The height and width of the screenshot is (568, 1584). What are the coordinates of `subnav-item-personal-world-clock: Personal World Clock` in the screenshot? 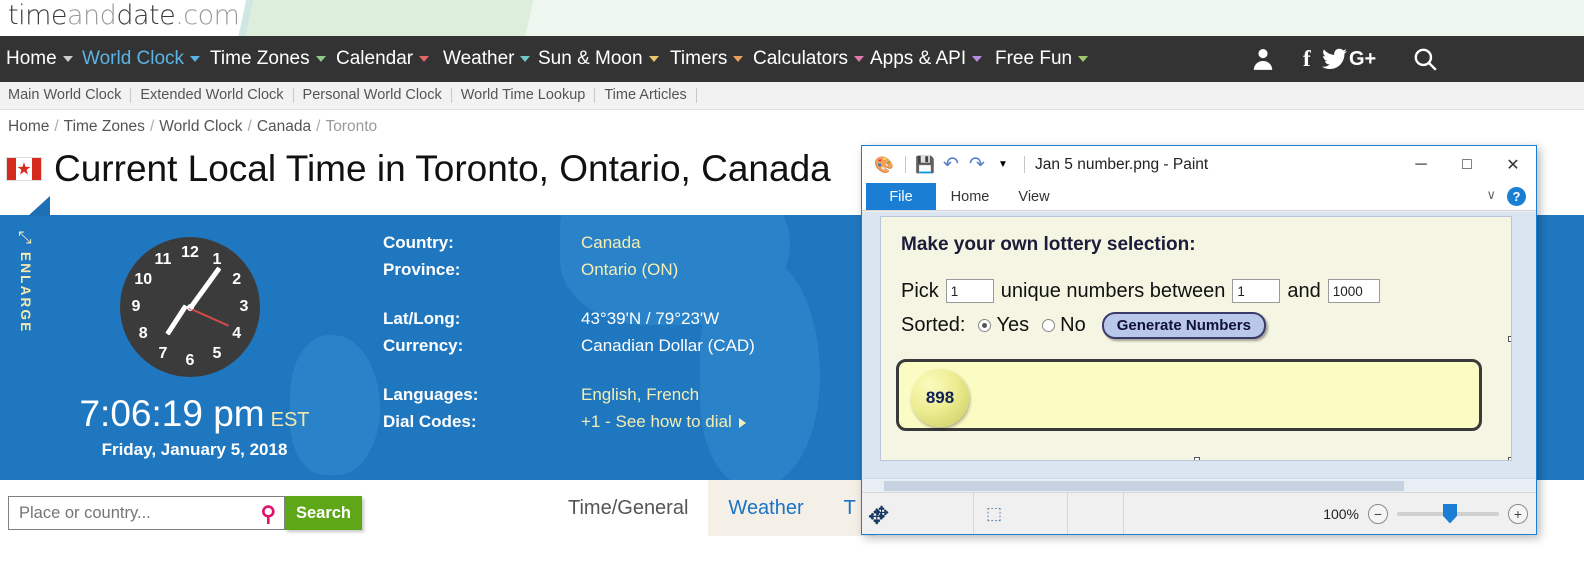 It's located at (373, 95).